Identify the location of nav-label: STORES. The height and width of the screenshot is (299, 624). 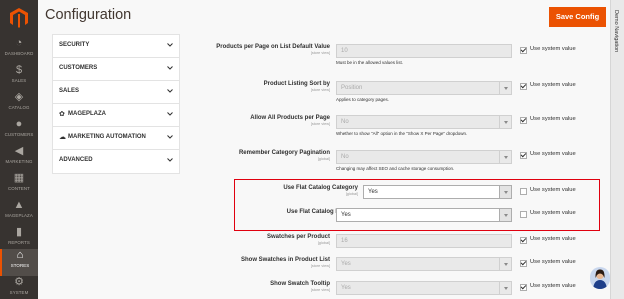
(20, 265).